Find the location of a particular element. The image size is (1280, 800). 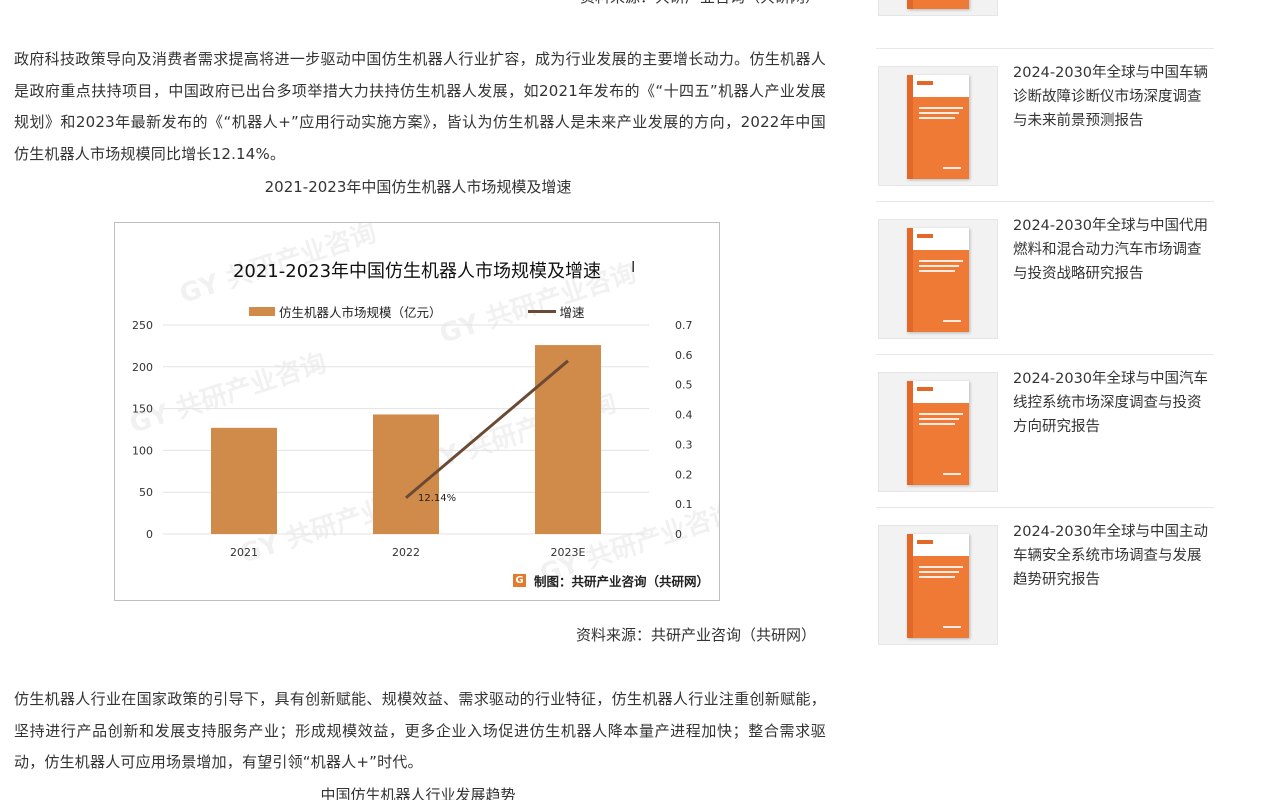

chart-credit: G 制图：共研产业咨询（共研网） is located at coordinates (610, 580).